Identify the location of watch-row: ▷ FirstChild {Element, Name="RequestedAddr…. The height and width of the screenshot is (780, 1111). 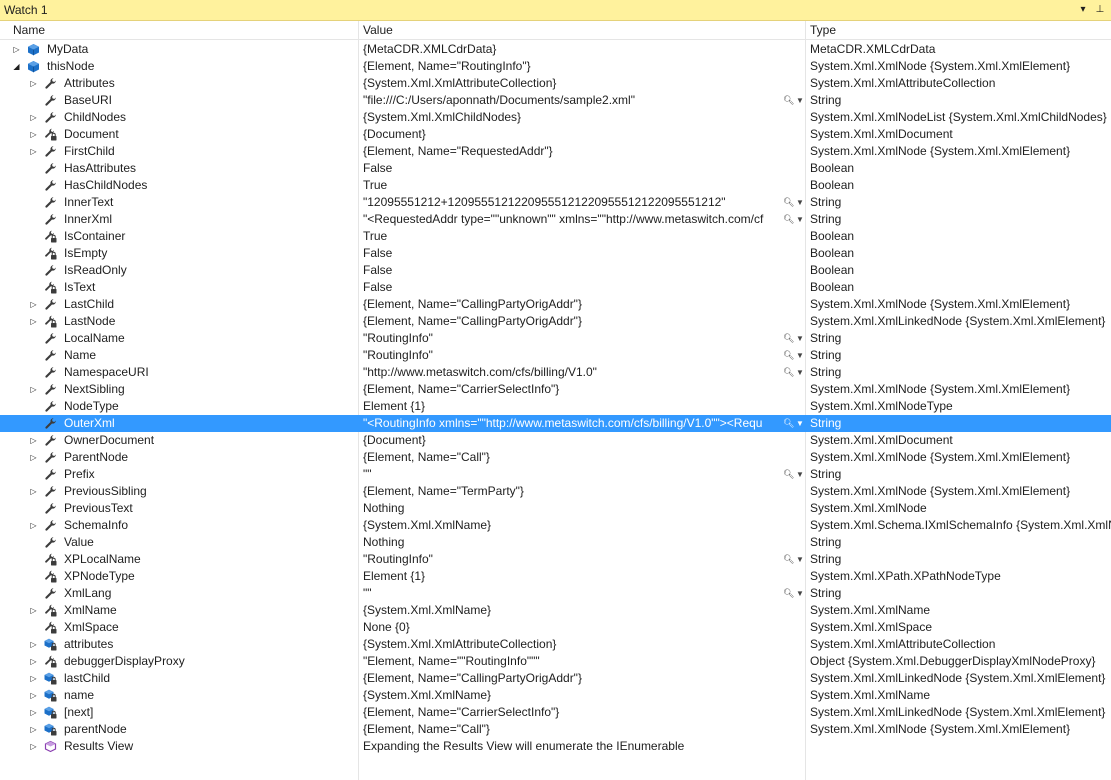
(555, 151).